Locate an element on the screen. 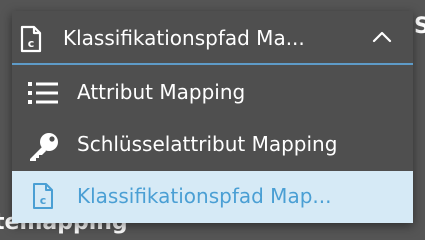 Image resolution: width=425 pixels, height=240 pixels. menu-item-label: Schlüsselattribut Mapping is located at coordinates (207, 144).